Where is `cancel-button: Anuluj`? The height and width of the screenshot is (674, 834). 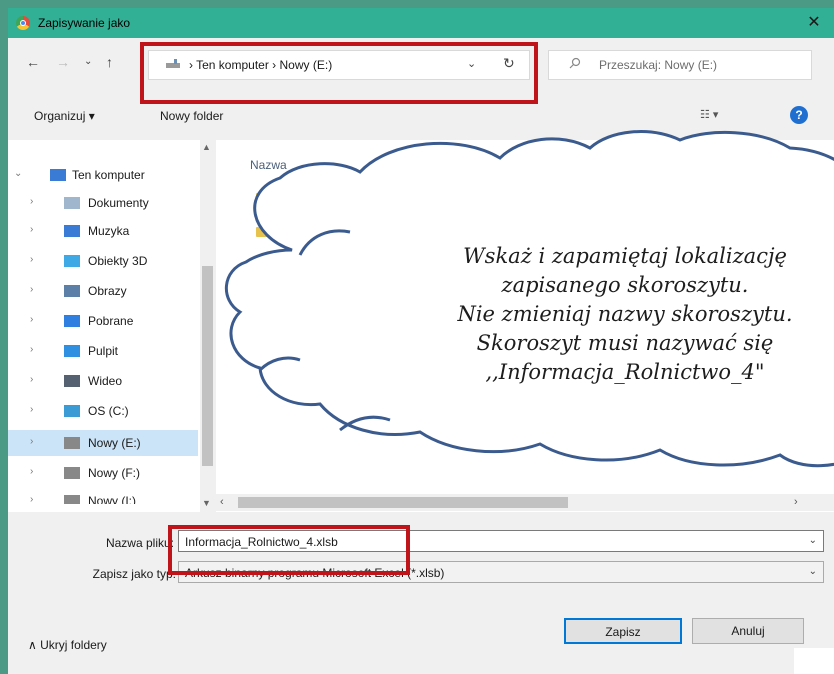
cancel-button: Anuluj is located at coordinates (748, 631).